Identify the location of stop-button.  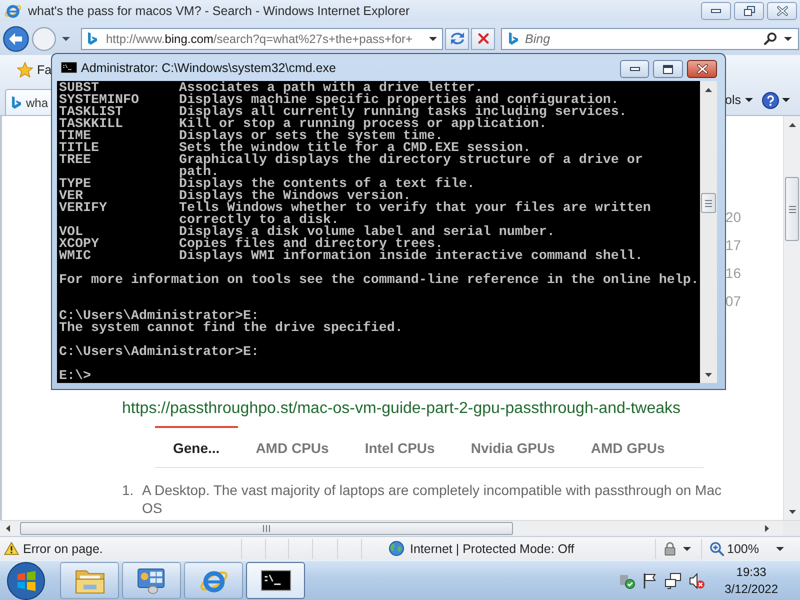
(483, 39).